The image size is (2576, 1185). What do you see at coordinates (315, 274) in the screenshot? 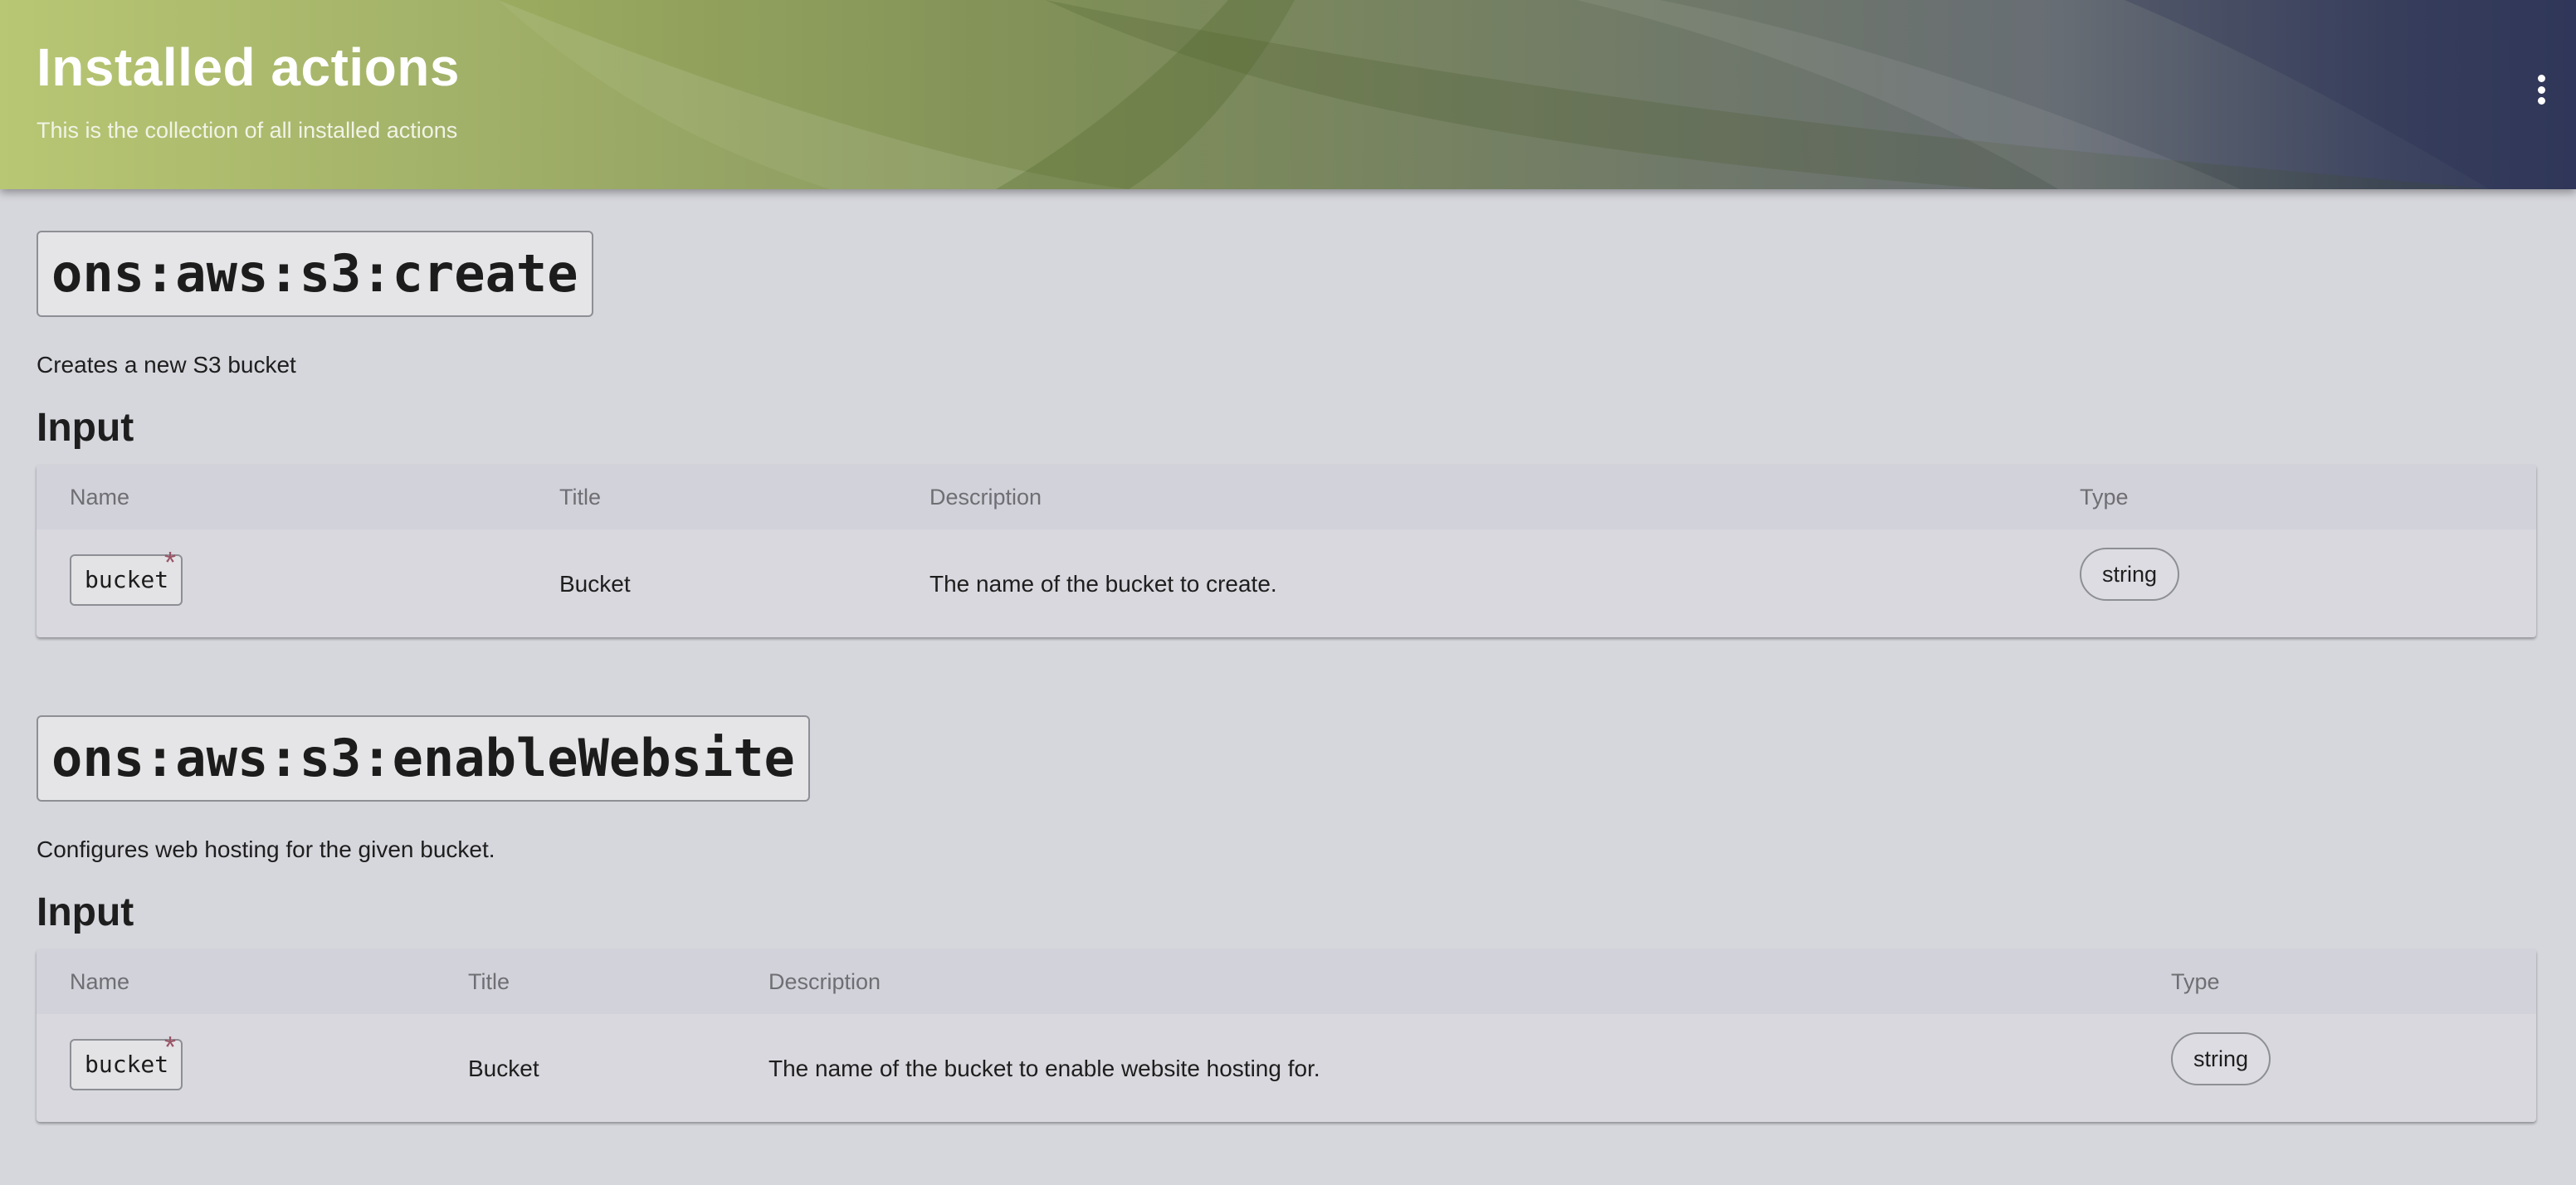
I see `action-name: ons:aws:s3:create` at bounding box center [315, 274].